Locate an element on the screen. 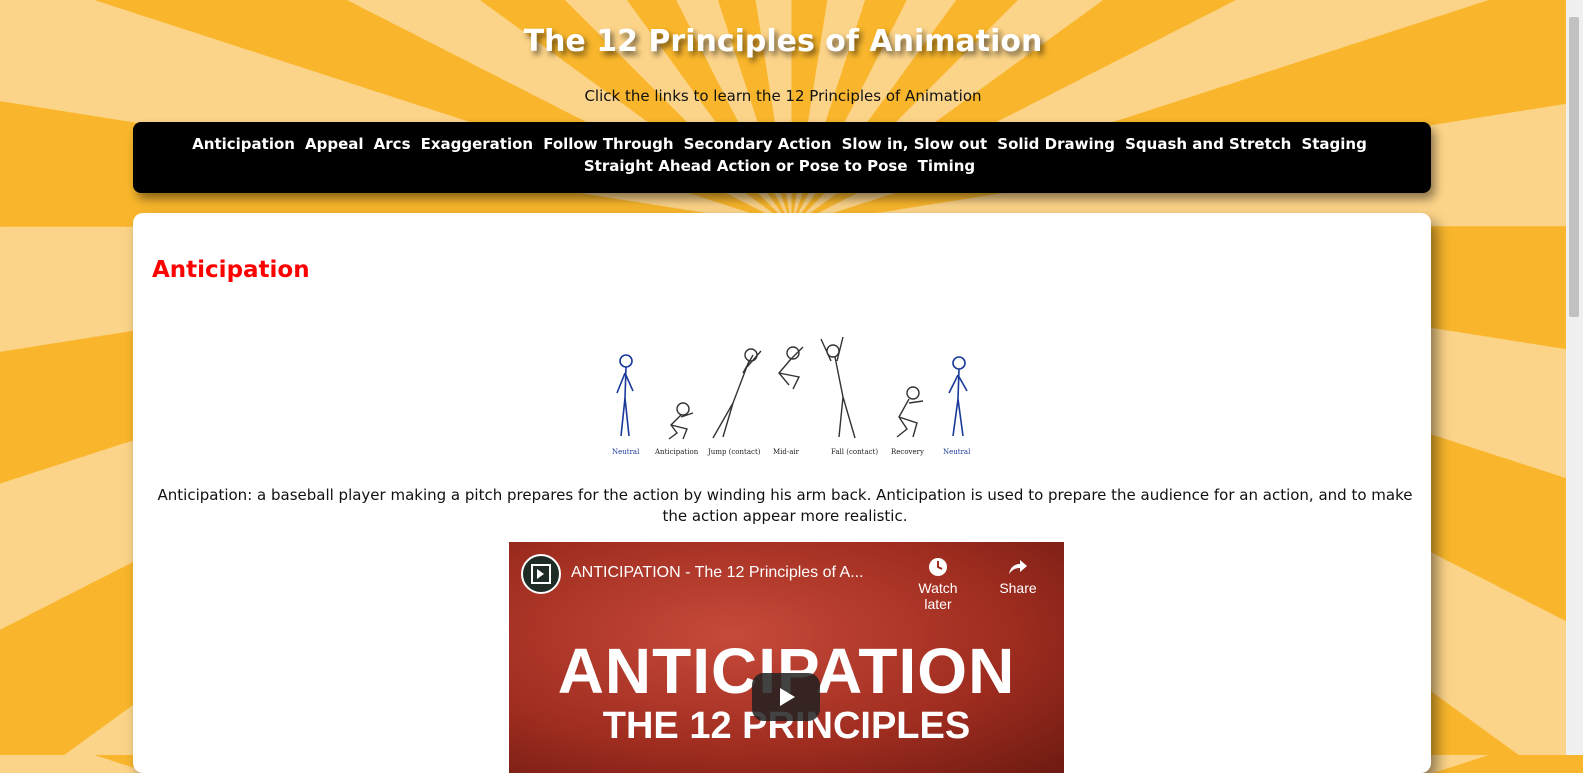 Image resolution: width=1583 pixels, height=773 pixels. page-scrollbar is located at coordinates (1574, 377).